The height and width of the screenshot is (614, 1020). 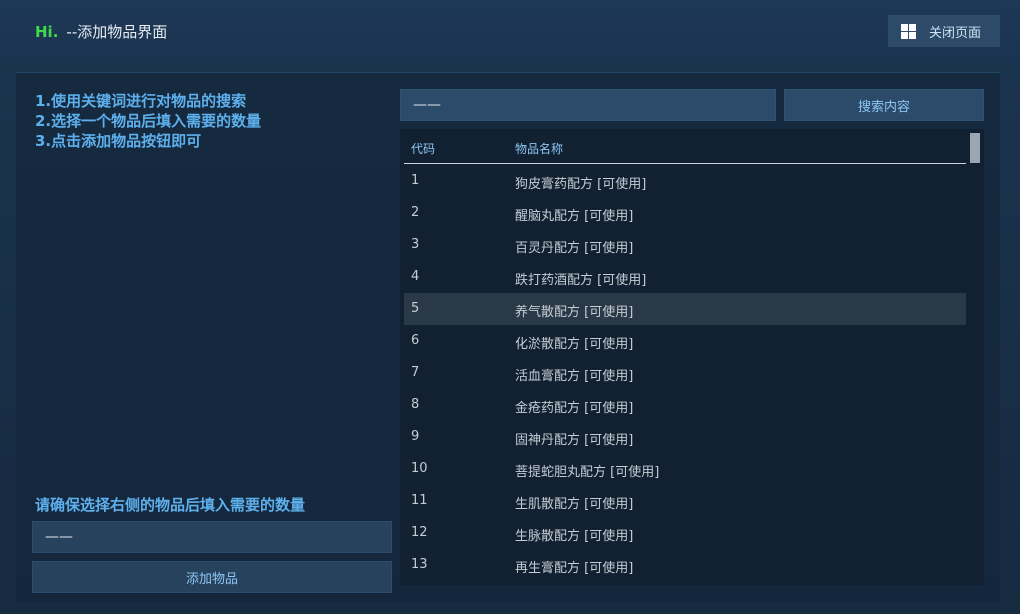 What do you see at coordinates (415, 308) in the screenshot?
I see `row-code: 5` at bounding box center [415, 308].